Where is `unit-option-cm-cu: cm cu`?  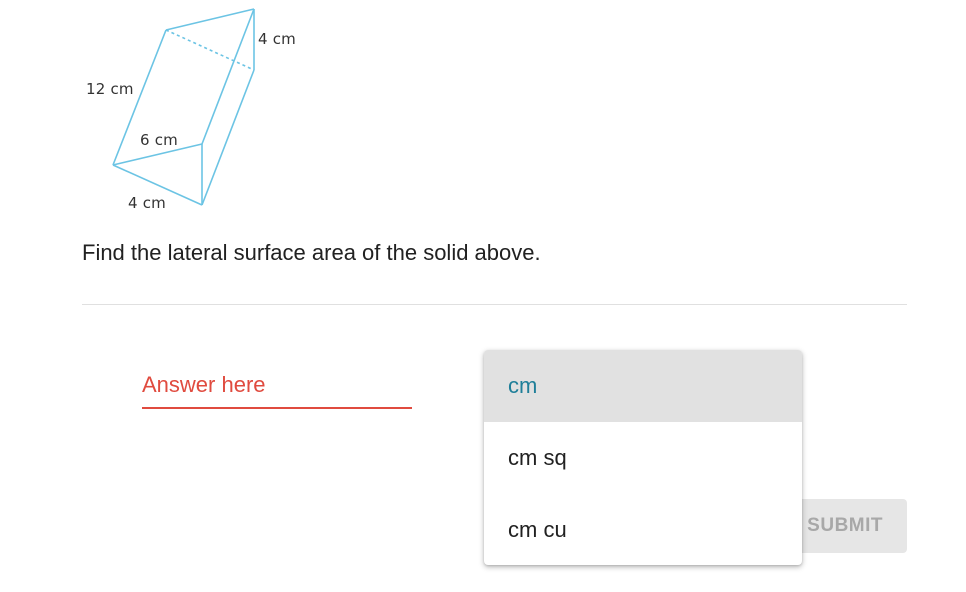
unit-option-cm-cu: cm cu is located at coordinates (643, 529).